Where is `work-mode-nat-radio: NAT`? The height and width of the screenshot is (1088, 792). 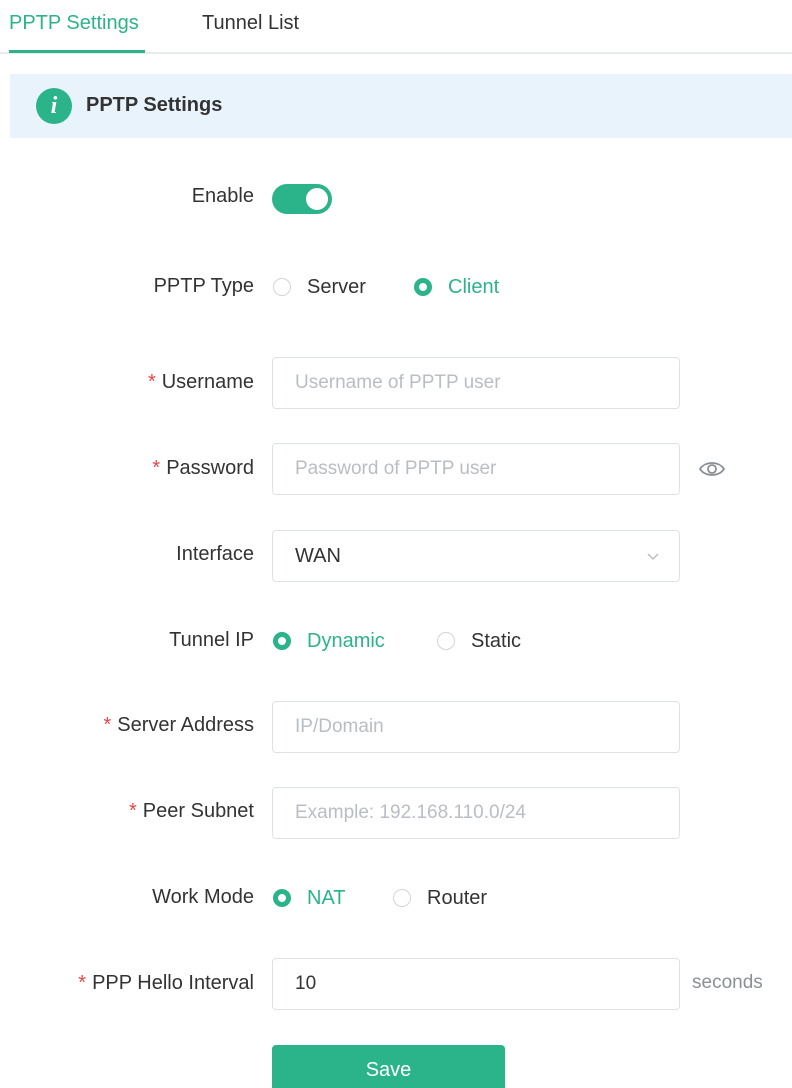
work-mode-nat-radio: NAT is located at coordinates (309, 898).